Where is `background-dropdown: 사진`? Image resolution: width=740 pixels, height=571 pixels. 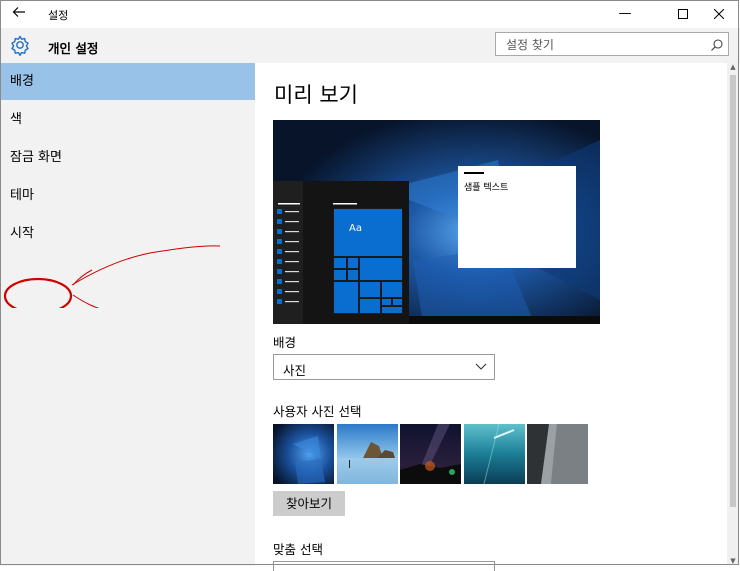
background-dropdown: 사진 is located at coordinates (384, 367).